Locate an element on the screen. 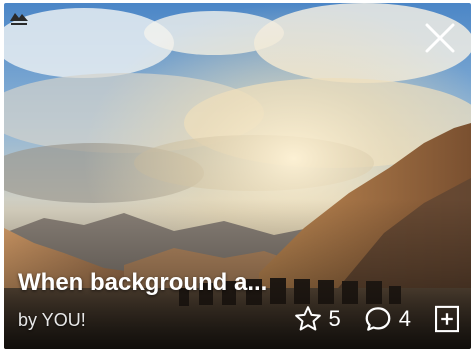 The image size is (475, 352). site-logo-icon is located at coordinates (19, 18).